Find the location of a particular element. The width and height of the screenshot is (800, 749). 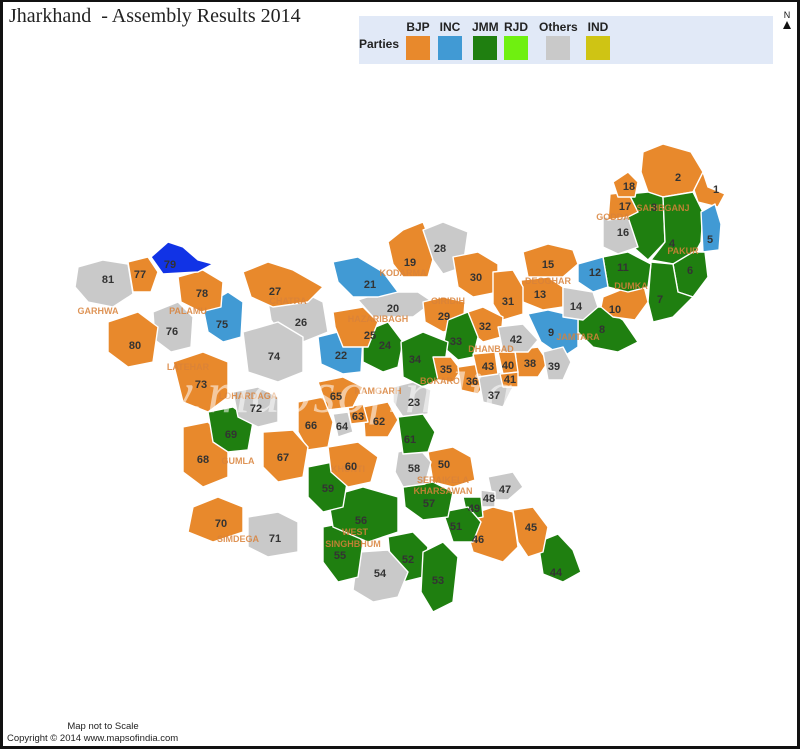

north-arrow-icon is located at coordinates (787, 25).